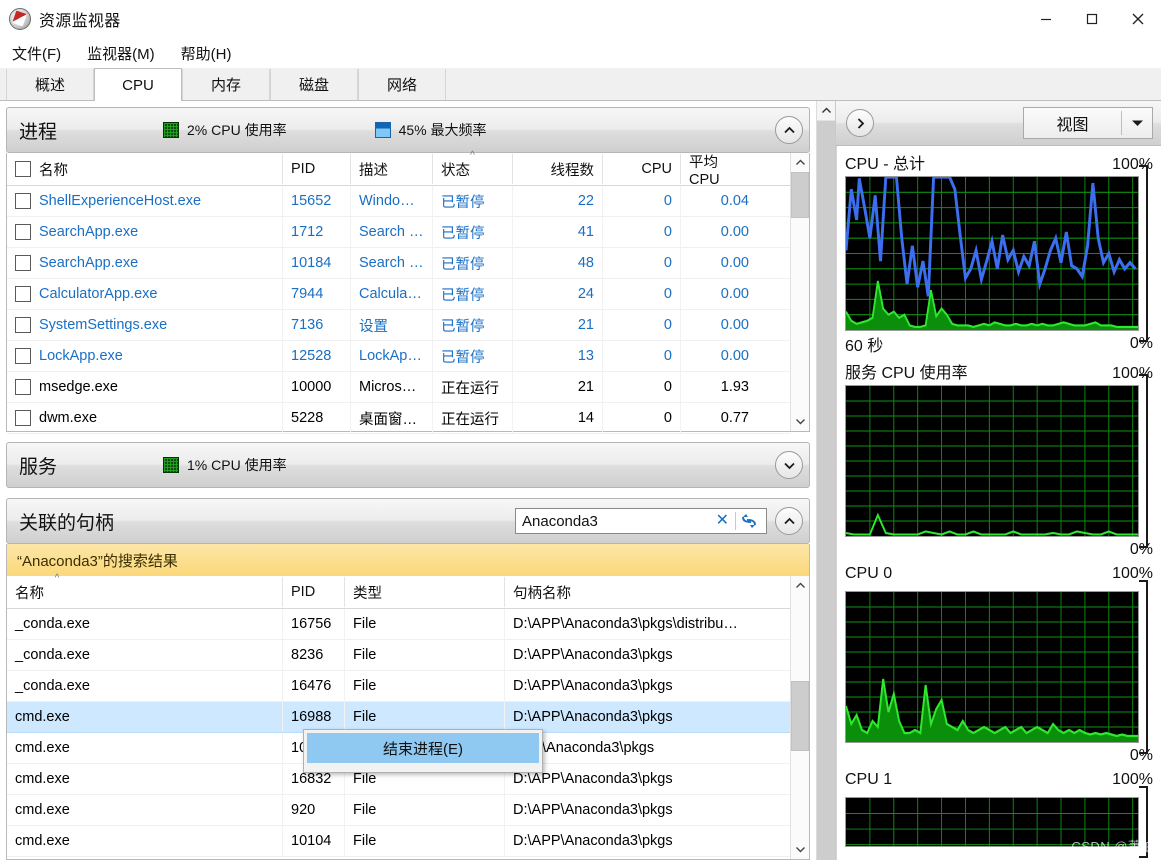  Describe the element at coordinates (408, 130) in the screenshot. I see `processes-section-header: 进程 2% CPU 使用率 45% 最大频率` at that location.